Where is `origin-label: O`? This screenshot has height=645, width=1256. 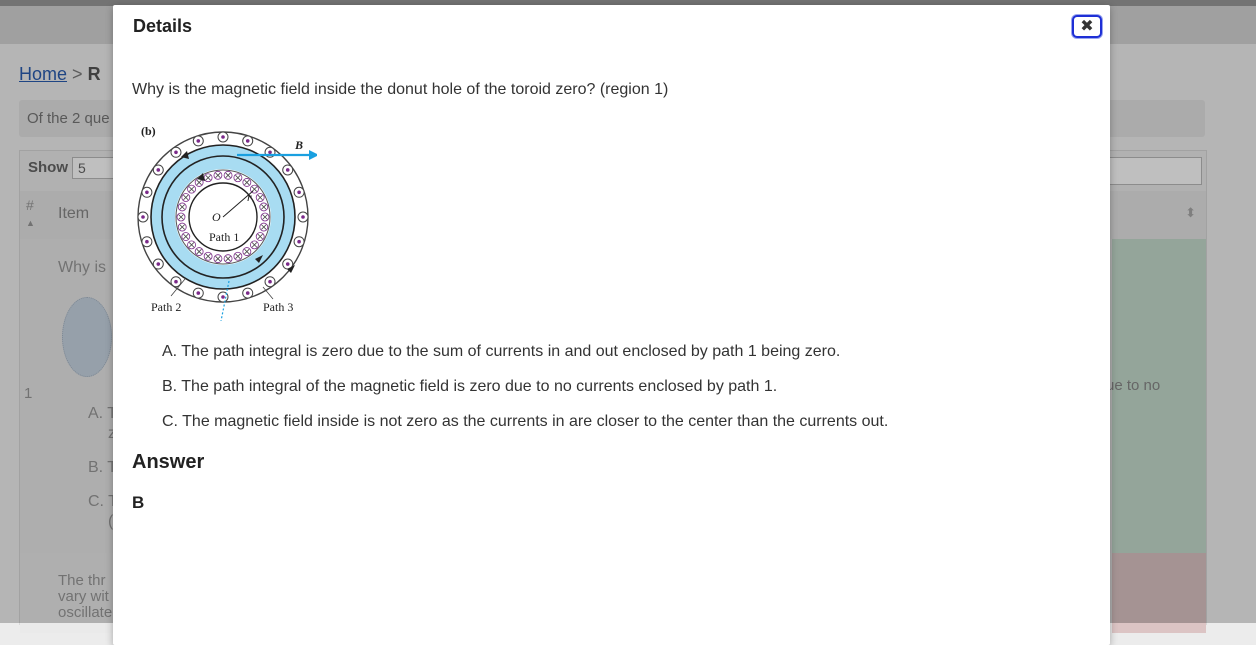
origin-label: O is located at coordinates (216, 217).